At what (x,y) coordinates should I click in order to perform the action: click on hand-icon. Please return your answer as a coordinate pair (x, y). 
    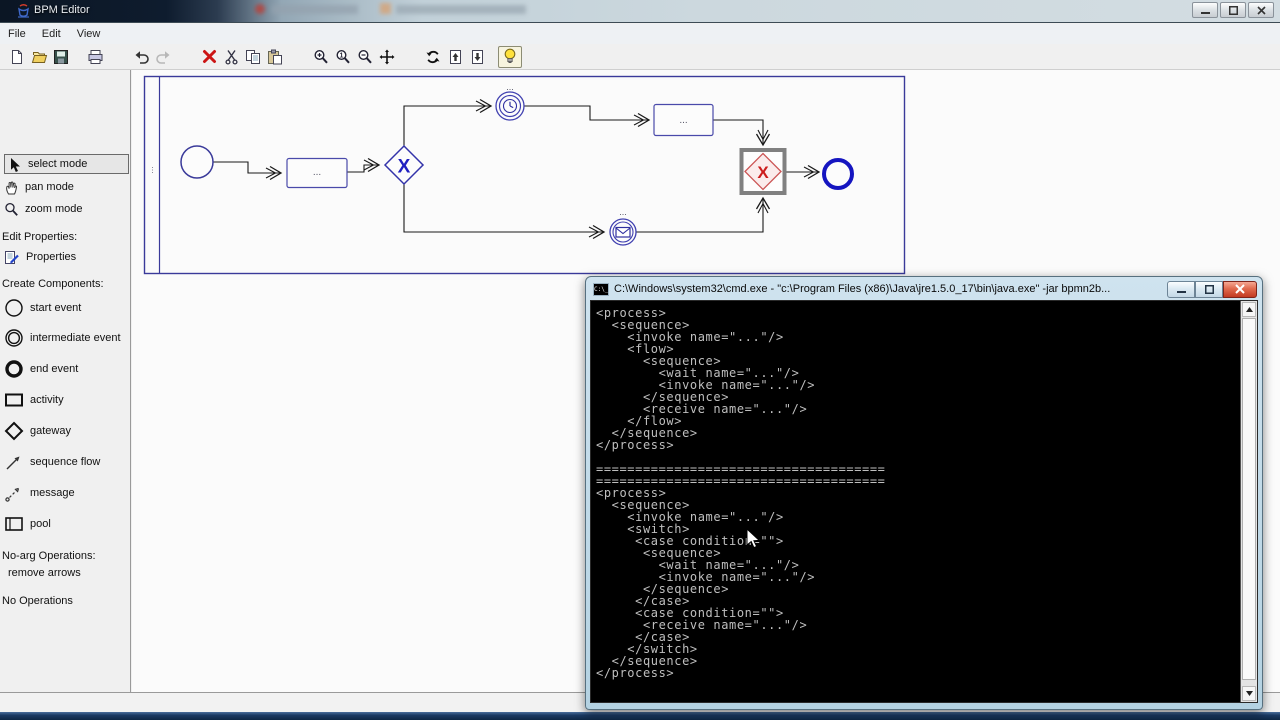
    Looking at the image, I should click on (12, 187).